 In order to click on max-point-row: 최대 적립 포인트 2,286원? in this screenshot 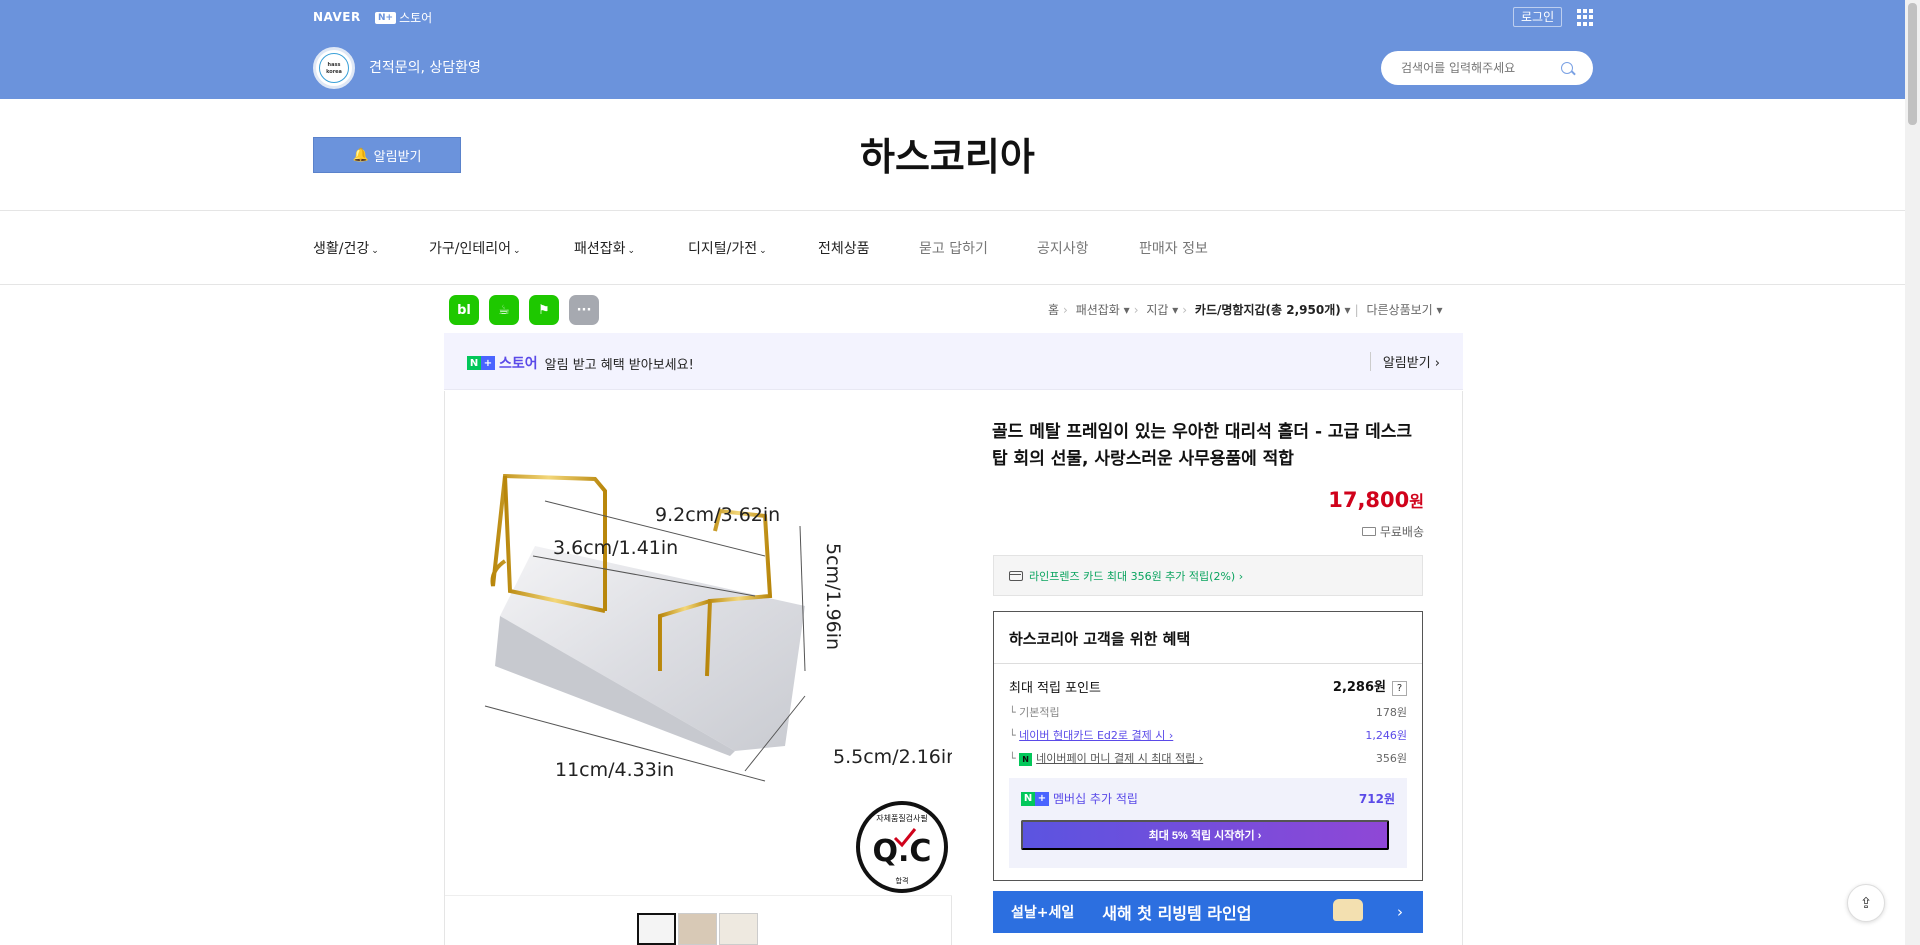, I will do `click(1208, 686)`.